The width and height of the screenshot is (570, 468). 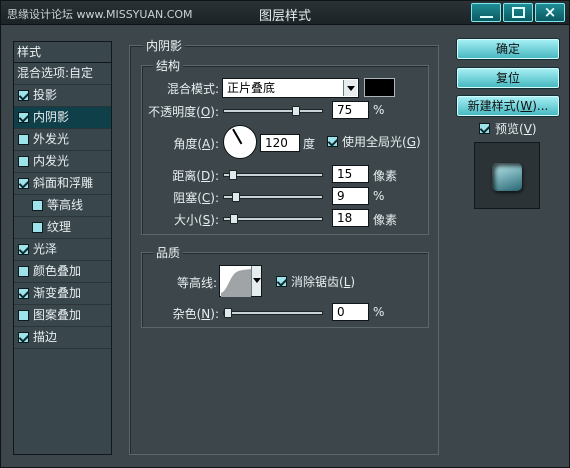 I want to click on noise-label: 杂色(N):, so click(x=195, y=314).